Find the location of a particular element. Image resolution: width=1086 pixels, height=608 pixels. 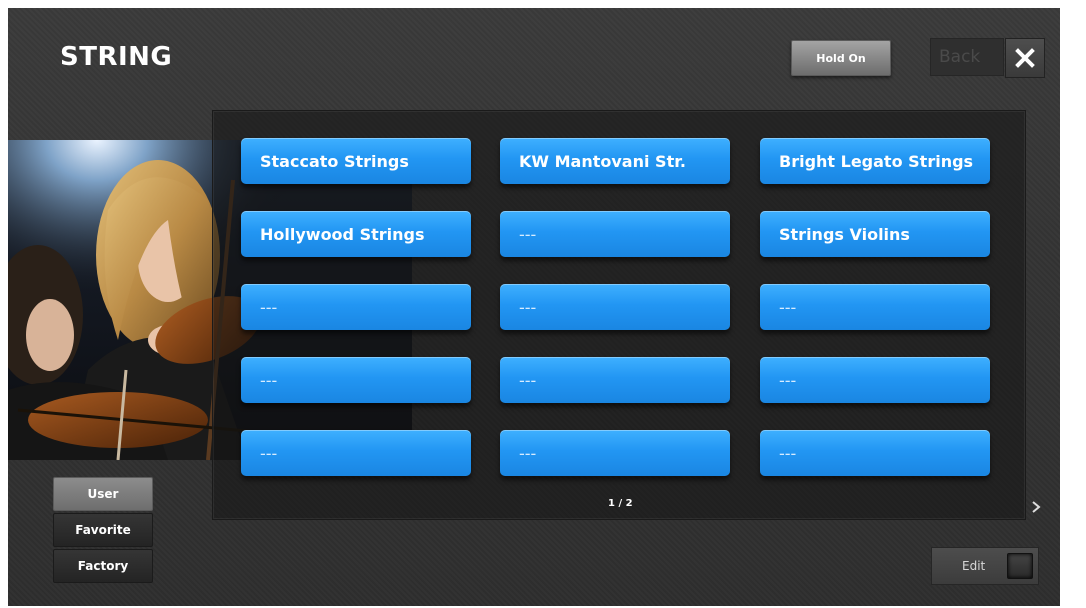

close-button is located at coordinates (1025, 58).